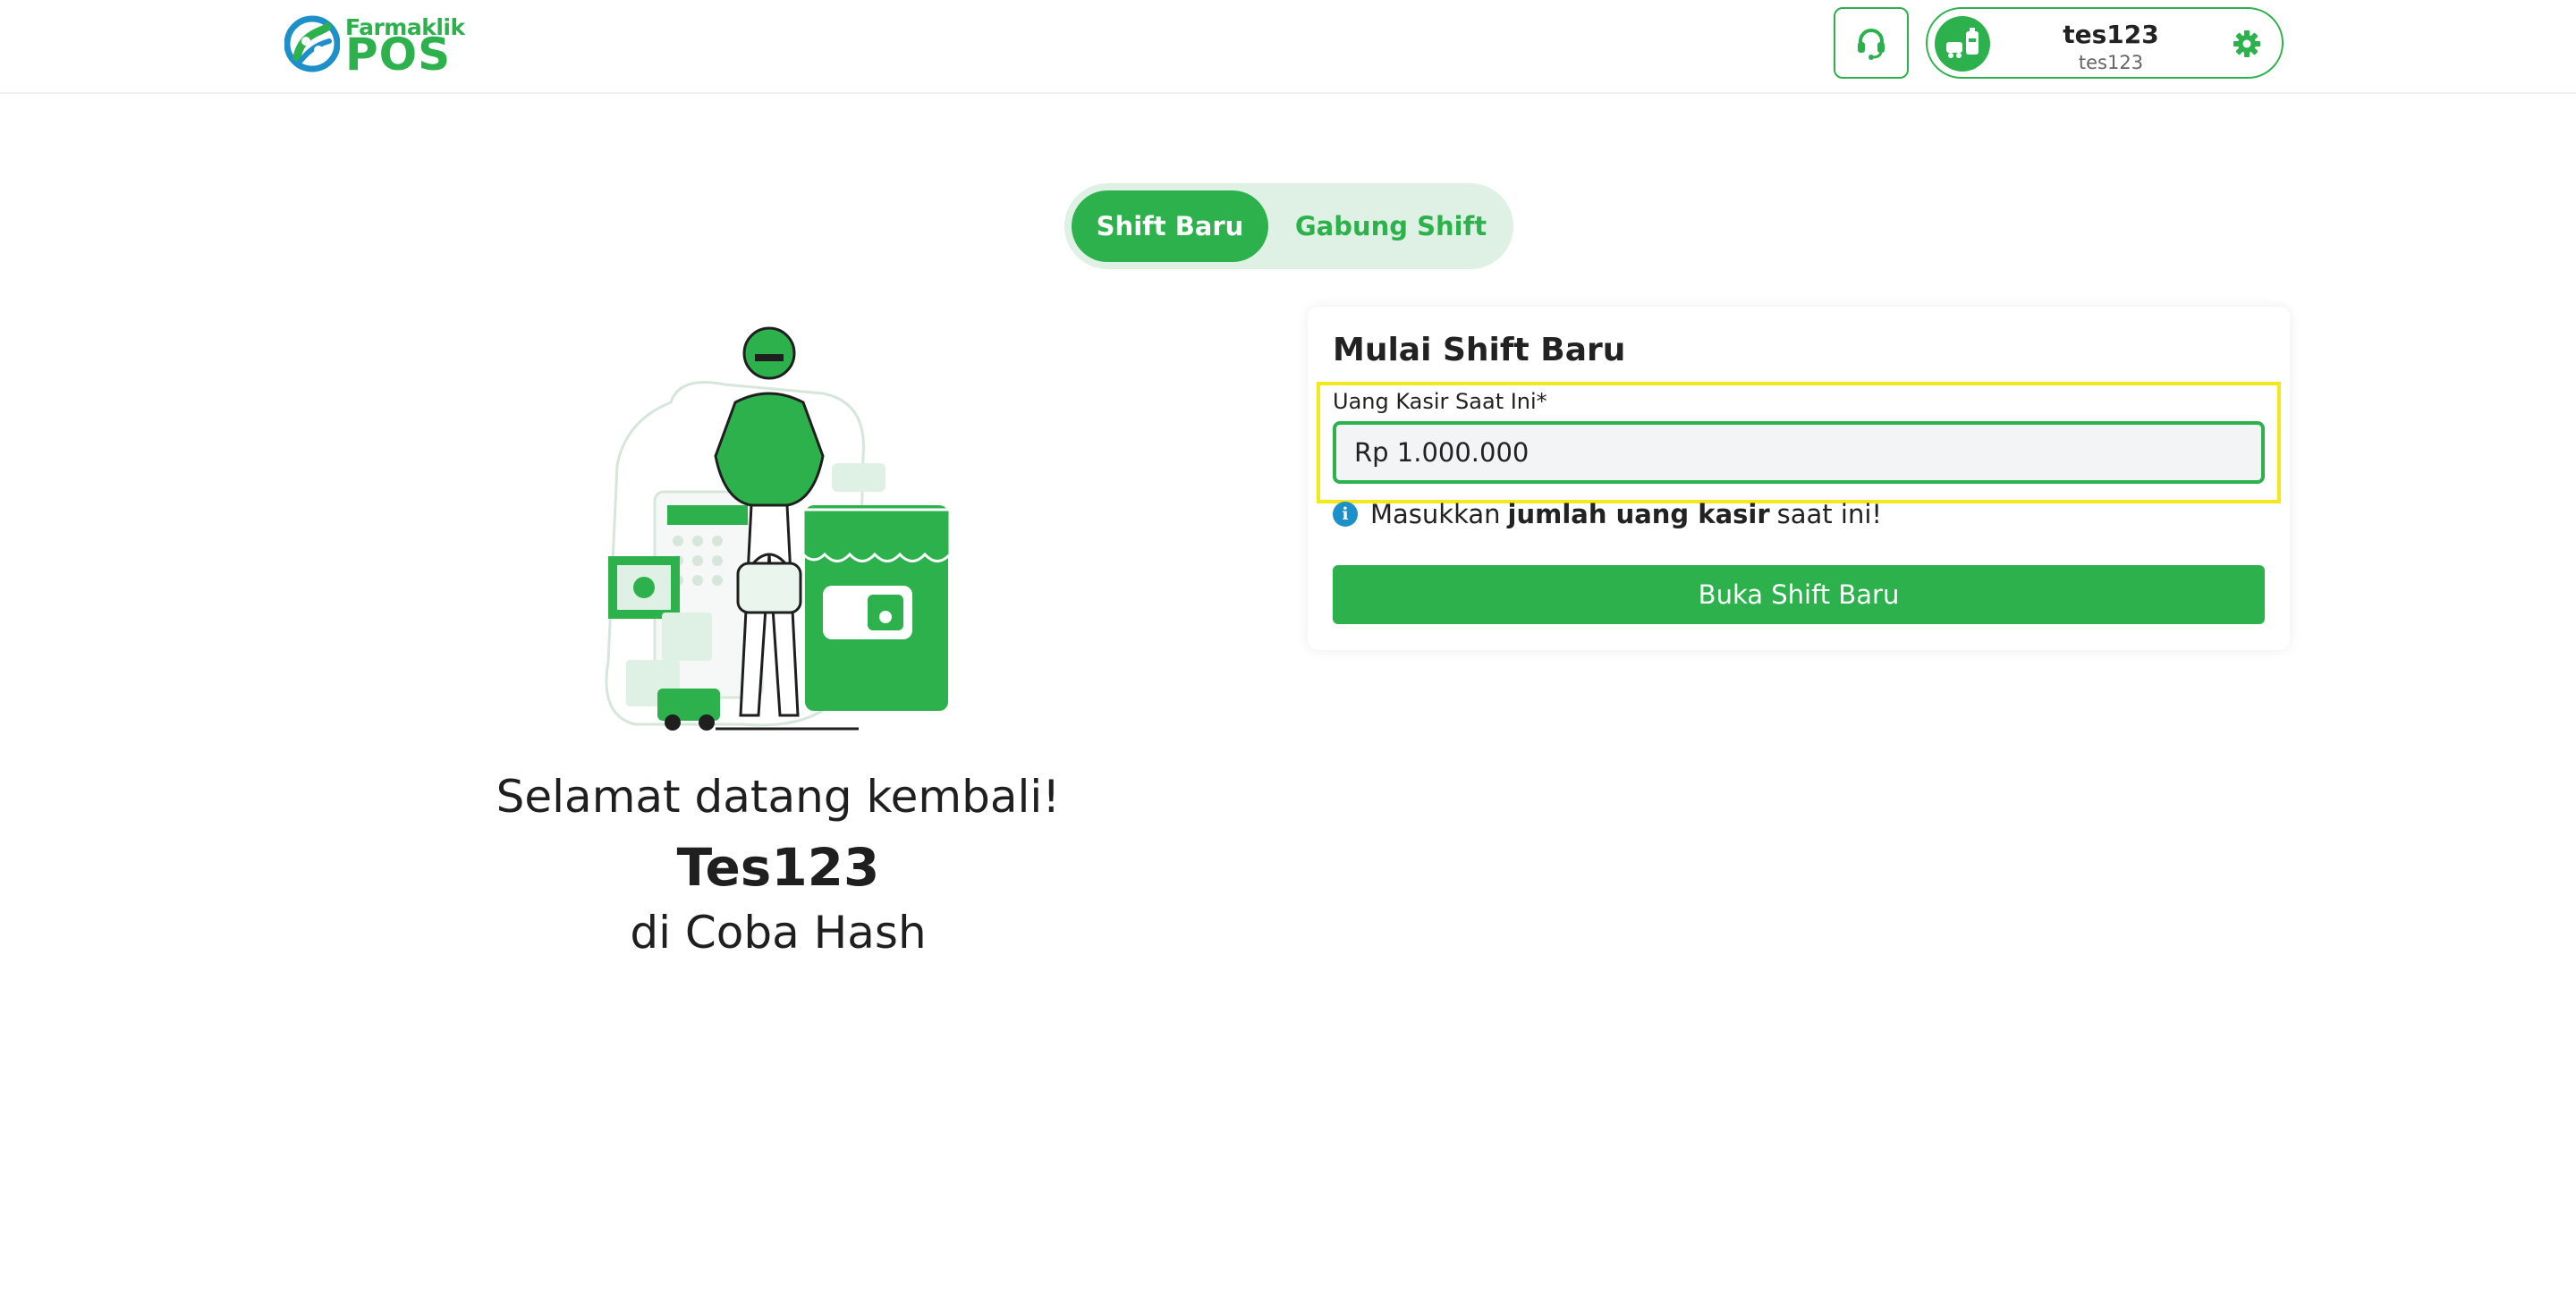 This screenshot has height=1293, width=2576. Describe the element at coordinates (1288, 47) in the screenshot. I see `top-header: Farmaklik POS tes123 tes123` at that location.